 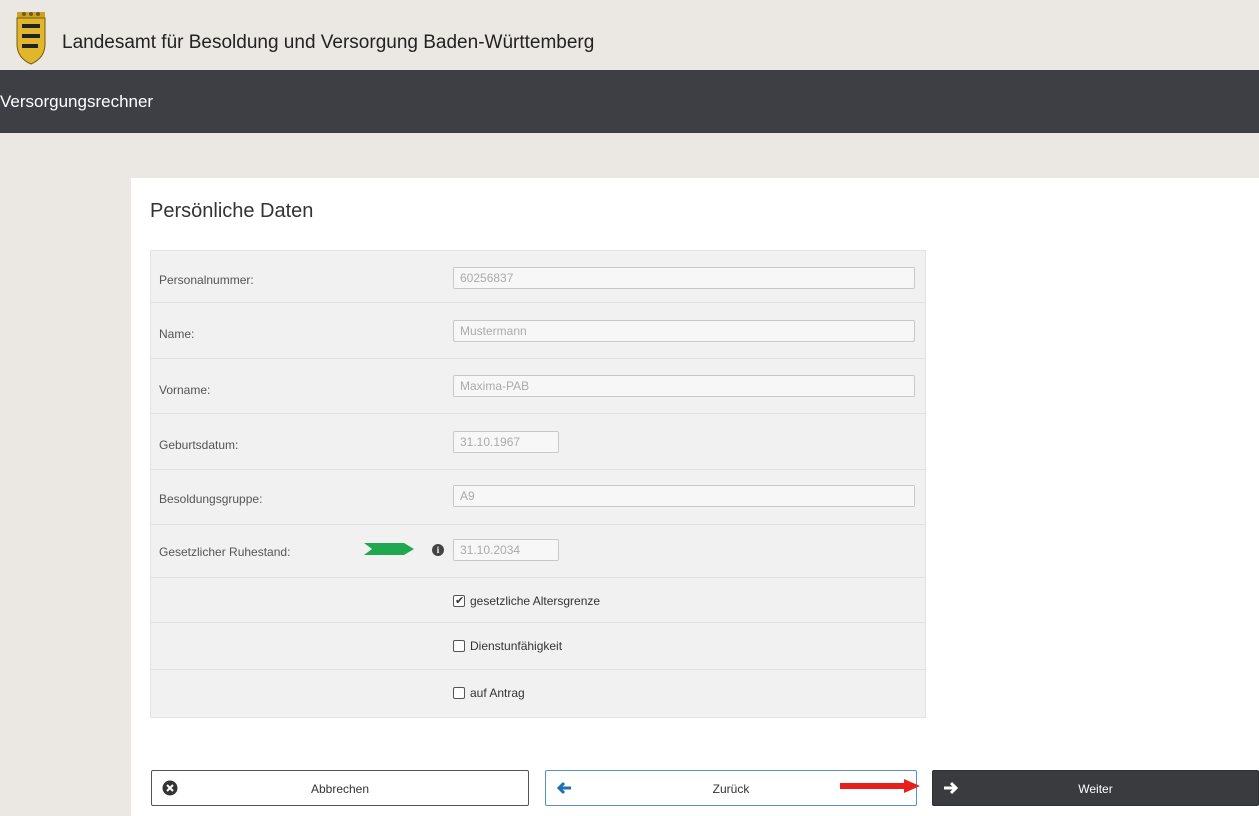 I want to click on geburtsdatum-field: 31.10.1967, so click(x=506, y=442).